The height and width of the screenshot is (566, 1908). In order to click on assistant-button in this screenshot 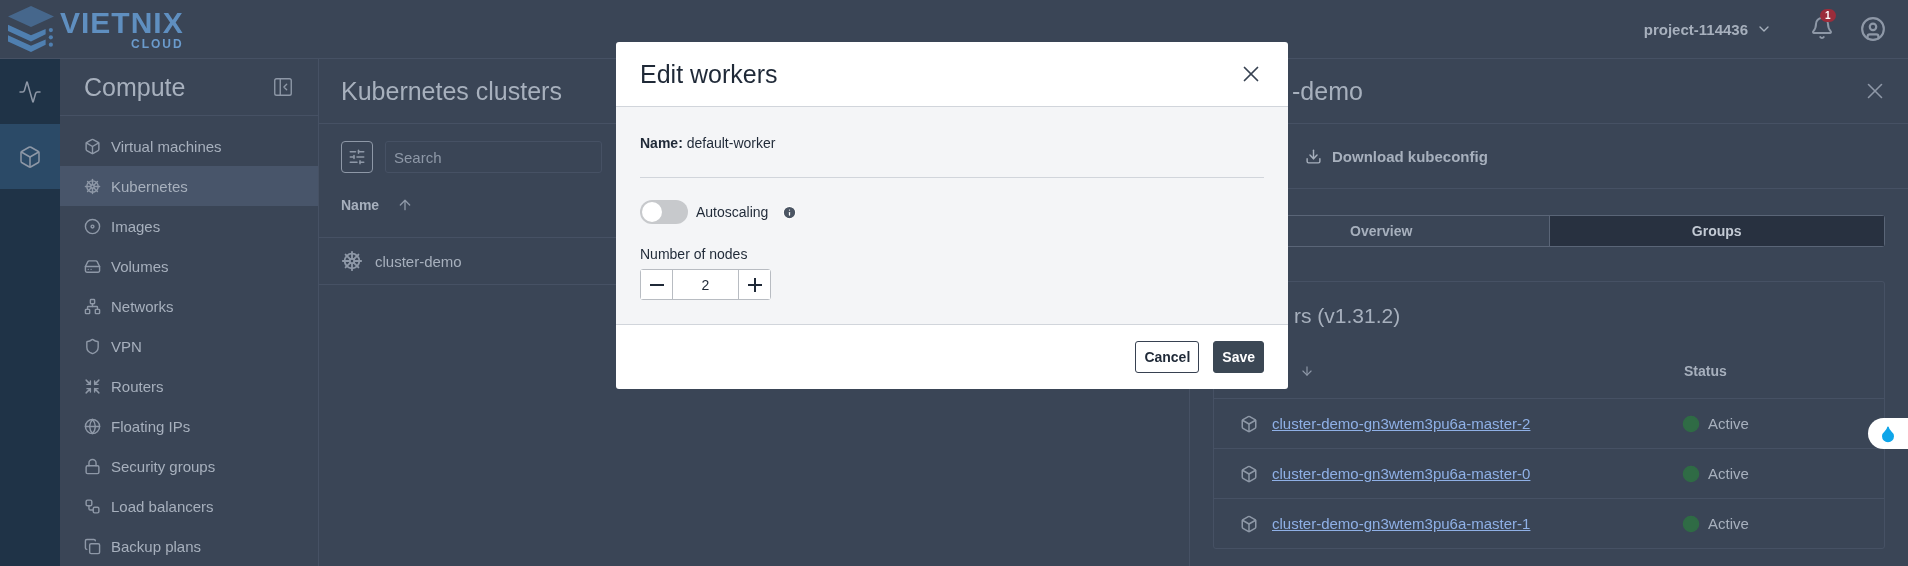, I will do `click(1888, 433)`.